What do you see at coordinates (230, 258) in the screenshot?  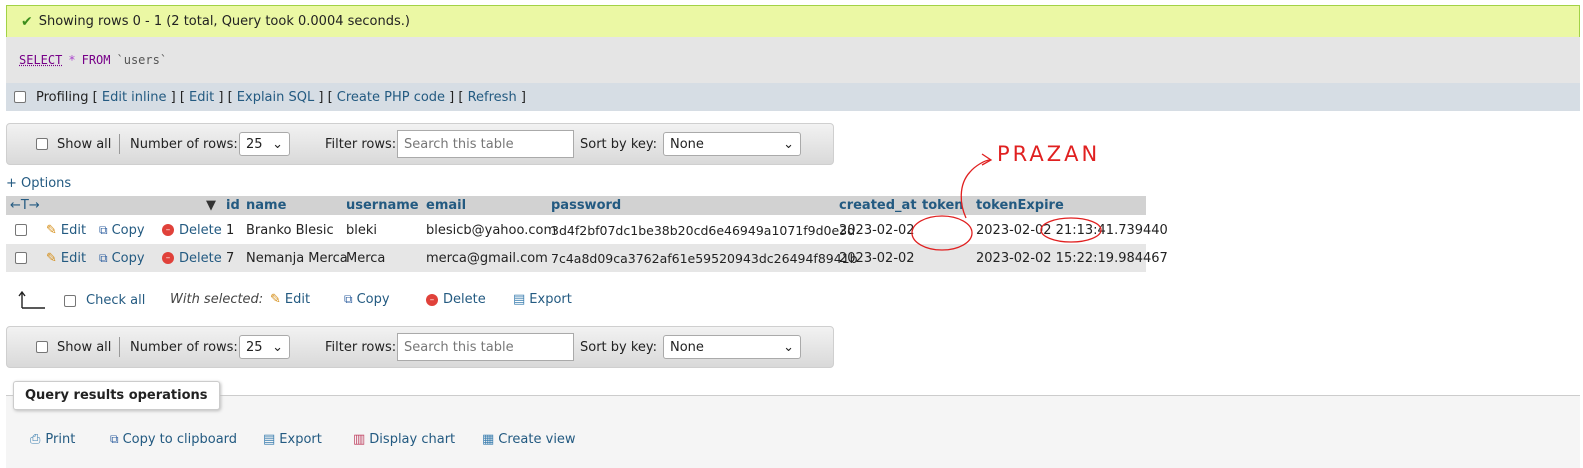 I see `cell-id: 7` at bounding box center [230, 258].